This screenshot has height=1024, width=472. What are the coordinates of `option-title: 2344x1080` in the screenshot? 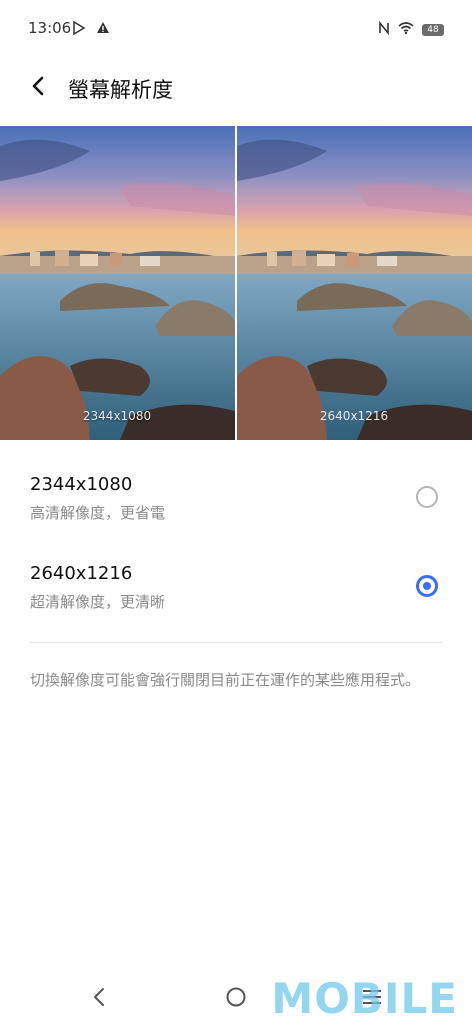 It's located at (81, 484).